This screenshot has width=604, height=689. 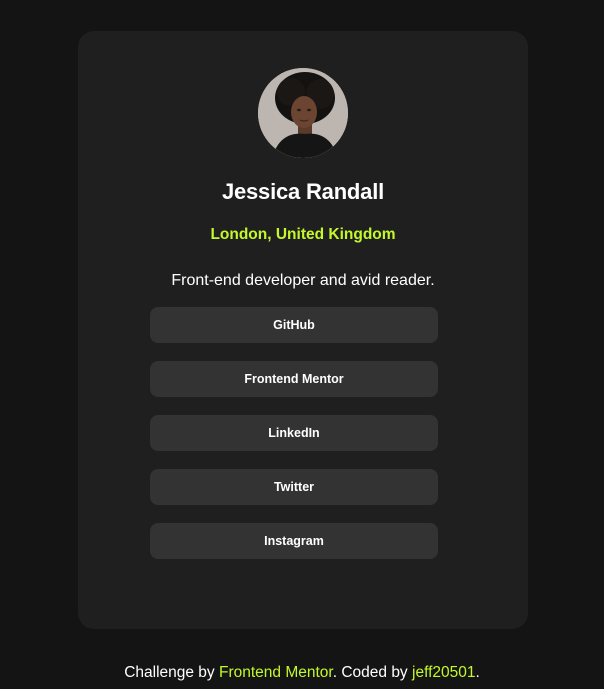 I want to click on profile-photo-icon, so click(x=303, y=113).